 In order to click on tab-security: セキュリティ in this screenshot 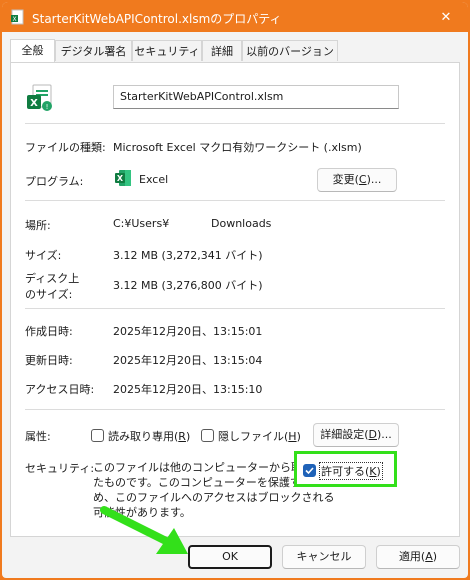, I will do `click(167, 50)`.